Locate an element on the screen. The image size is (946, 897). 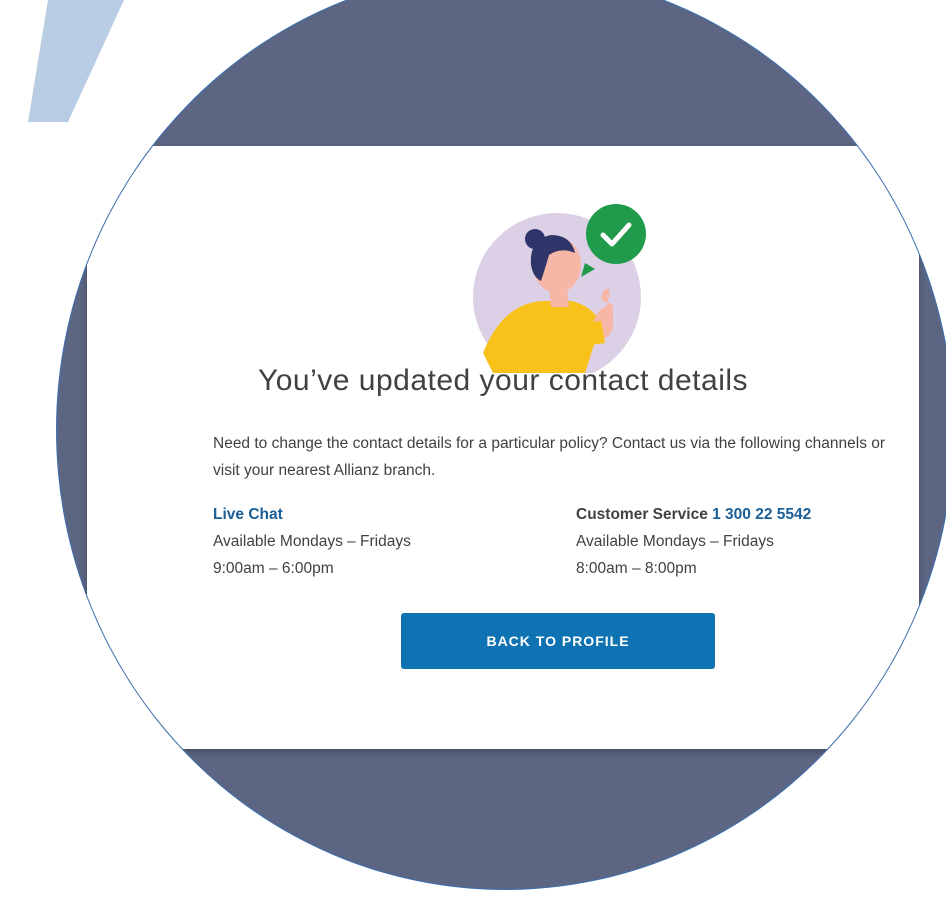
page-title: You’ve updated your contact details is located at coordinates (503, 380).